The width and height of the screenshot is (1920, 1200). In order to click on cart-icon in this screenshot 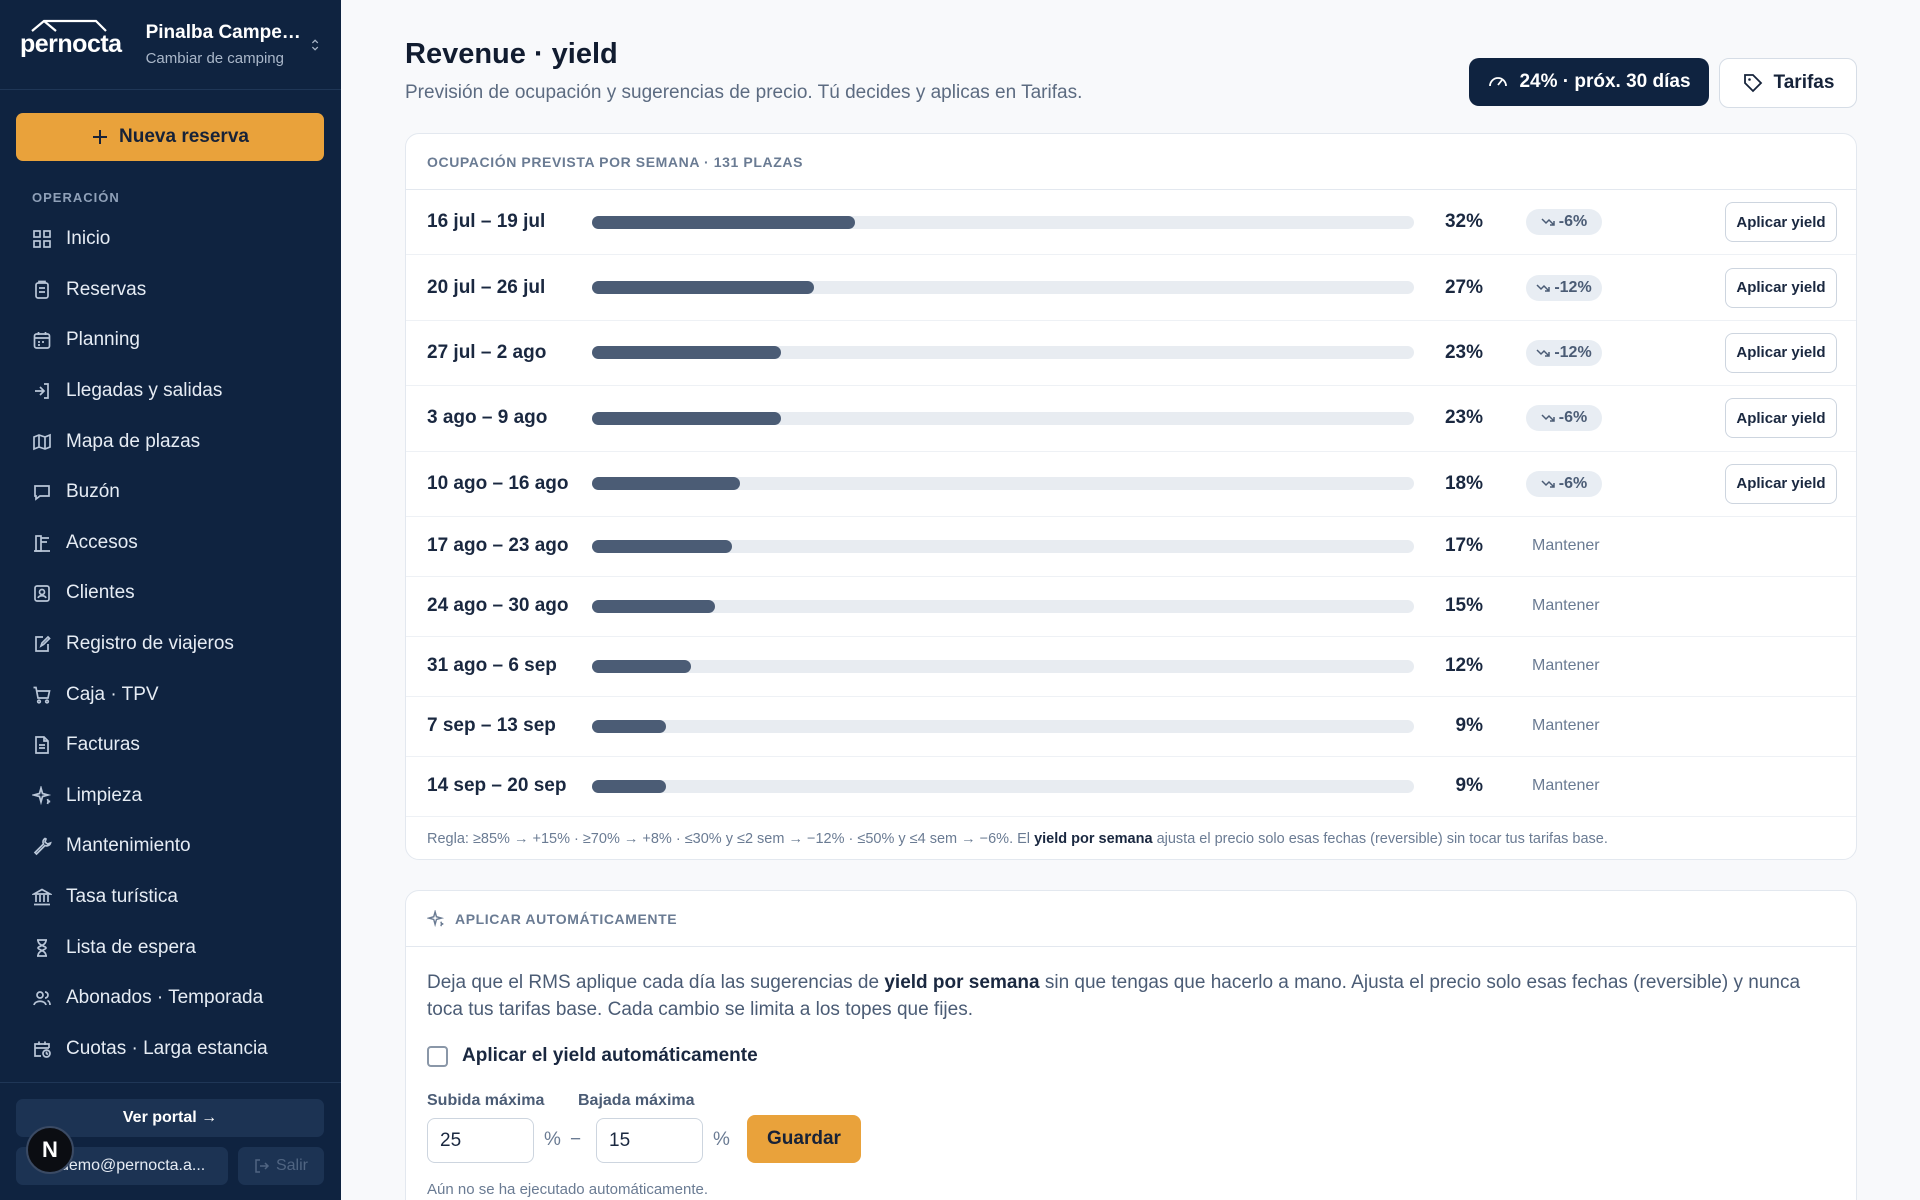, I will do `click(42, 695)`.